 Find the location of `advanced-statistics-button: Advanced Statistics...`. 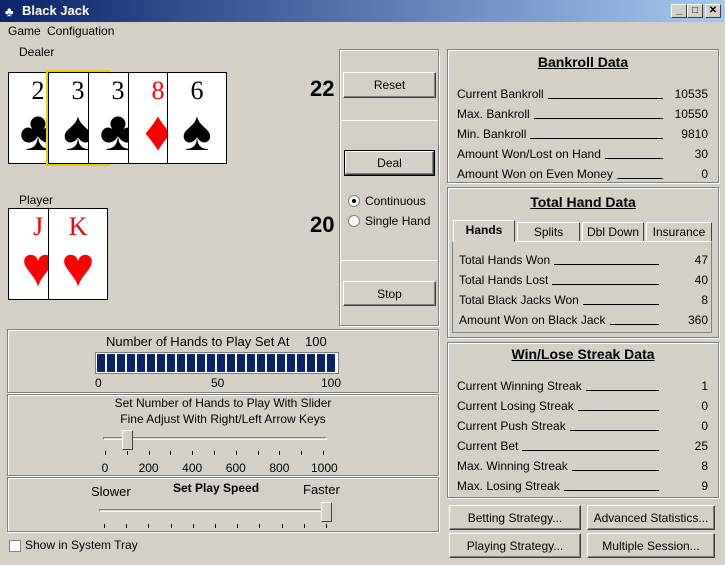

advanced-statistics-button: Advanced Statistics... is located at coordinates (651, 517).